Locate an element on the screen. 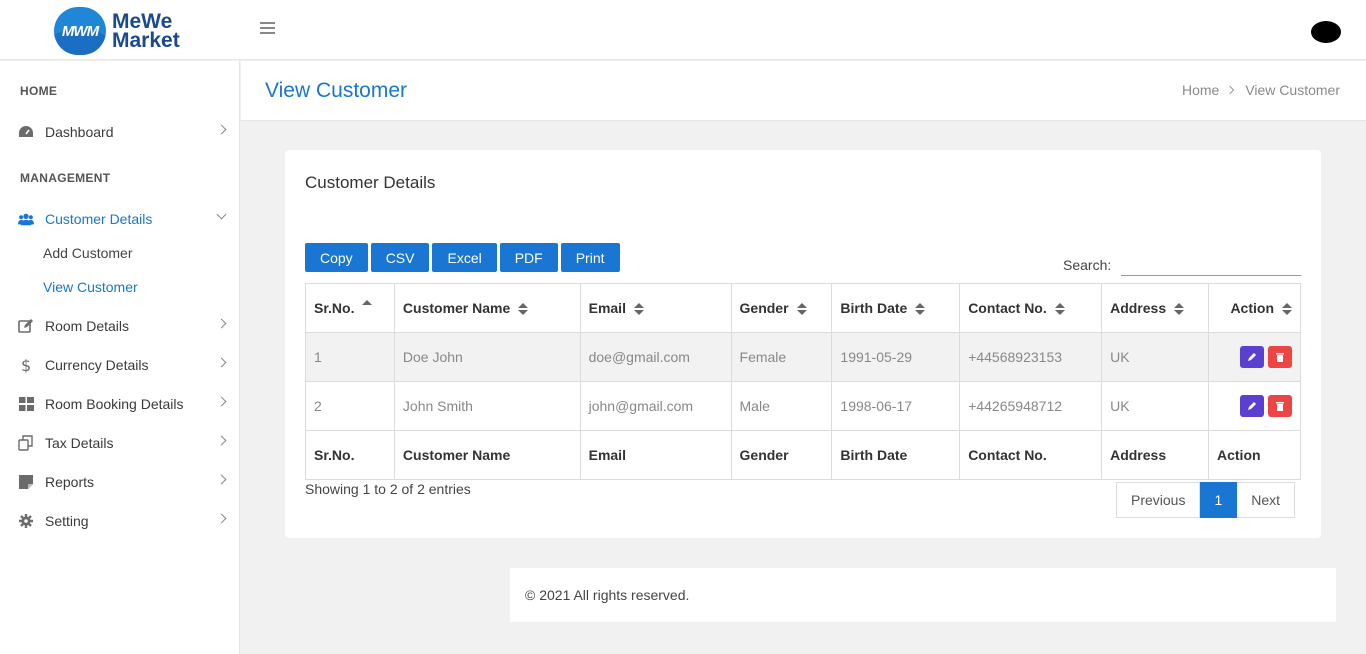 Image resolution: width=1366 pixels, height=654 pixels. sidebar-item-label: Tax Details is located at coordinates (79, 443).